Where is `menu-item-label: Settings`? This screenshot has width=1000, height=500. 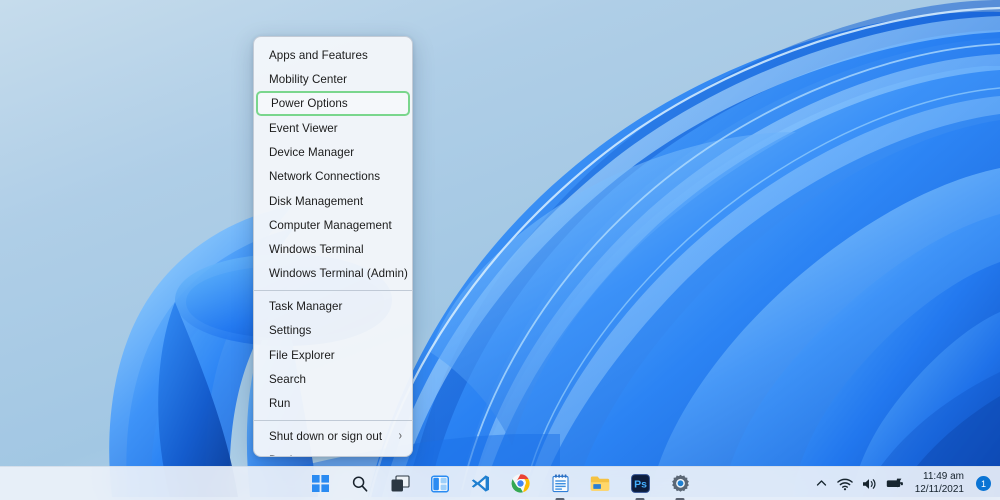
menu-item-label: Settings is located at coordinates (290, 331).